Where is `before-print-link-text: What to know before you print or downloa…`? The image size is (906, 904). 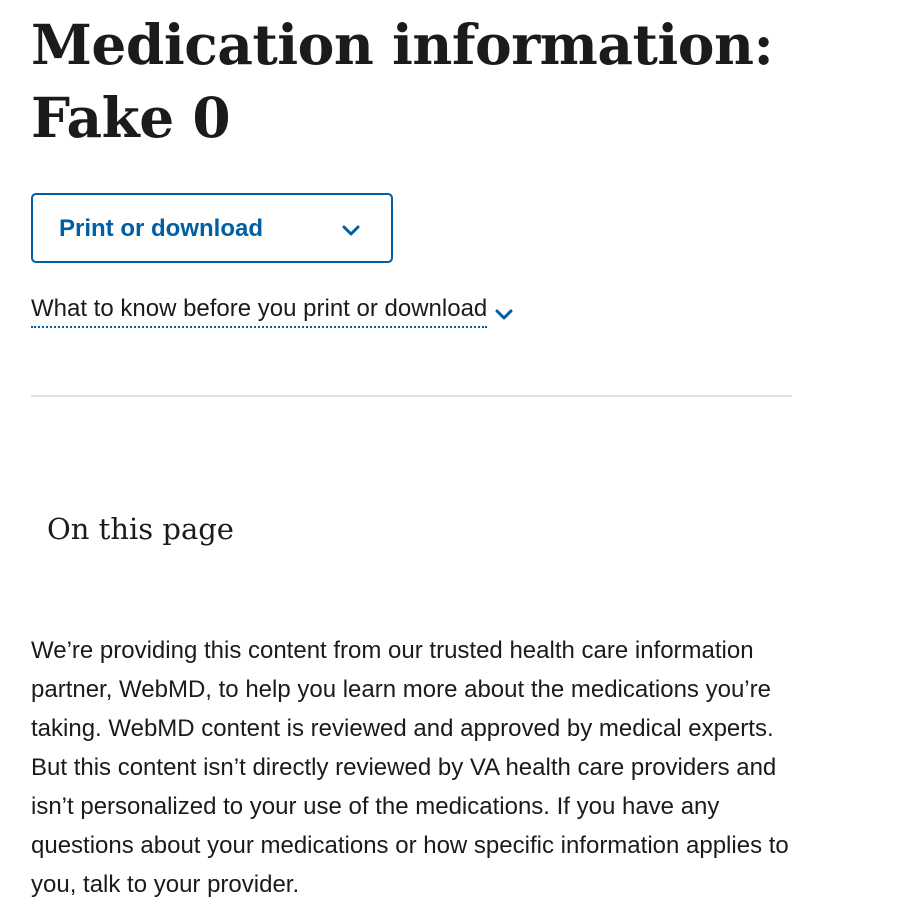
before-print-link-text: What to know before you print or downloa… is located at coordinates (259, 310).